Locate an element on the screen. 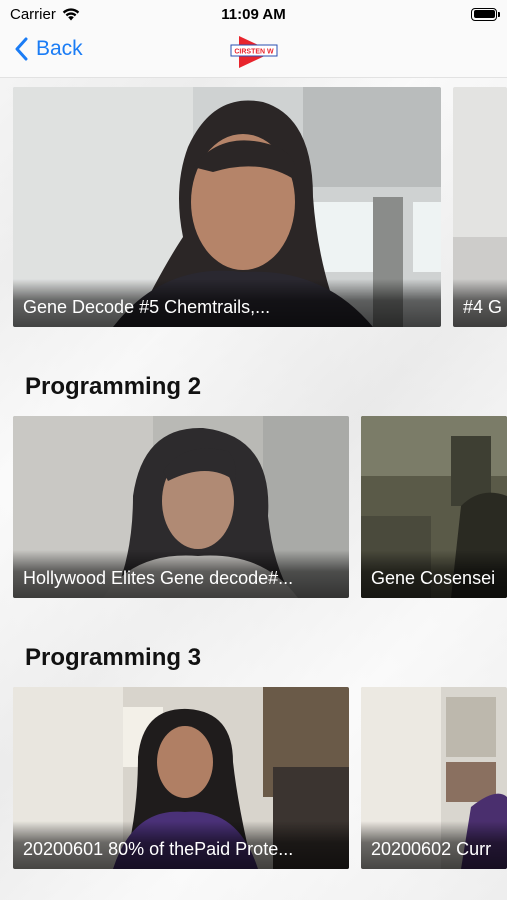 The width and height of the screenshot is (507, 900). video-card: #4 G is located at coordinates (480, 207).